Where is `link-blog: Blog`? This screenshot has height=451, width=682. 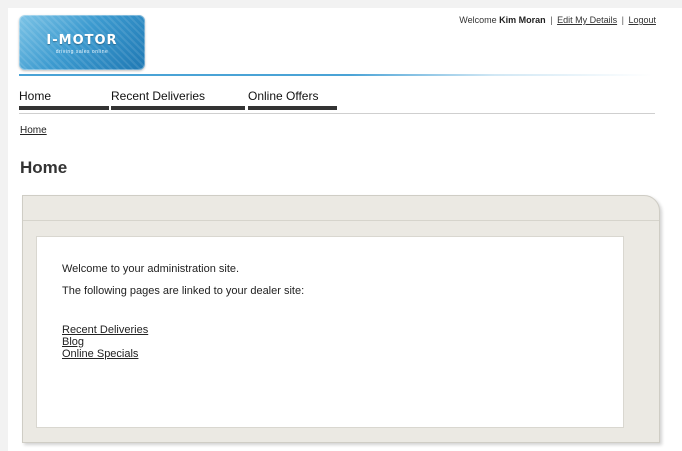
link-blog: Blog is located at coordinates (105, 342).